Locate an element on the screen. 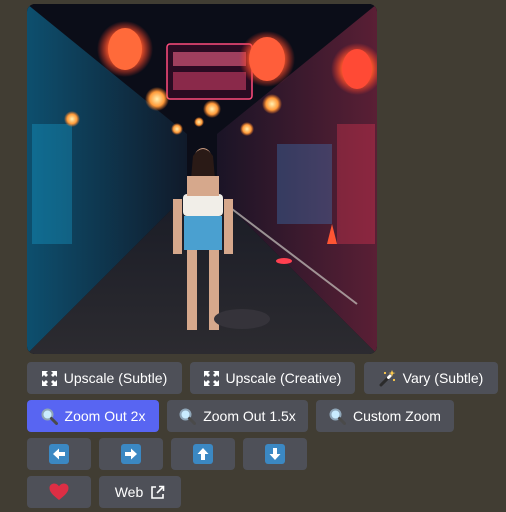 The image size is (506, 512). upscale-subtle-button: Upscale (Subtle) is located at coordinates (104, 378).